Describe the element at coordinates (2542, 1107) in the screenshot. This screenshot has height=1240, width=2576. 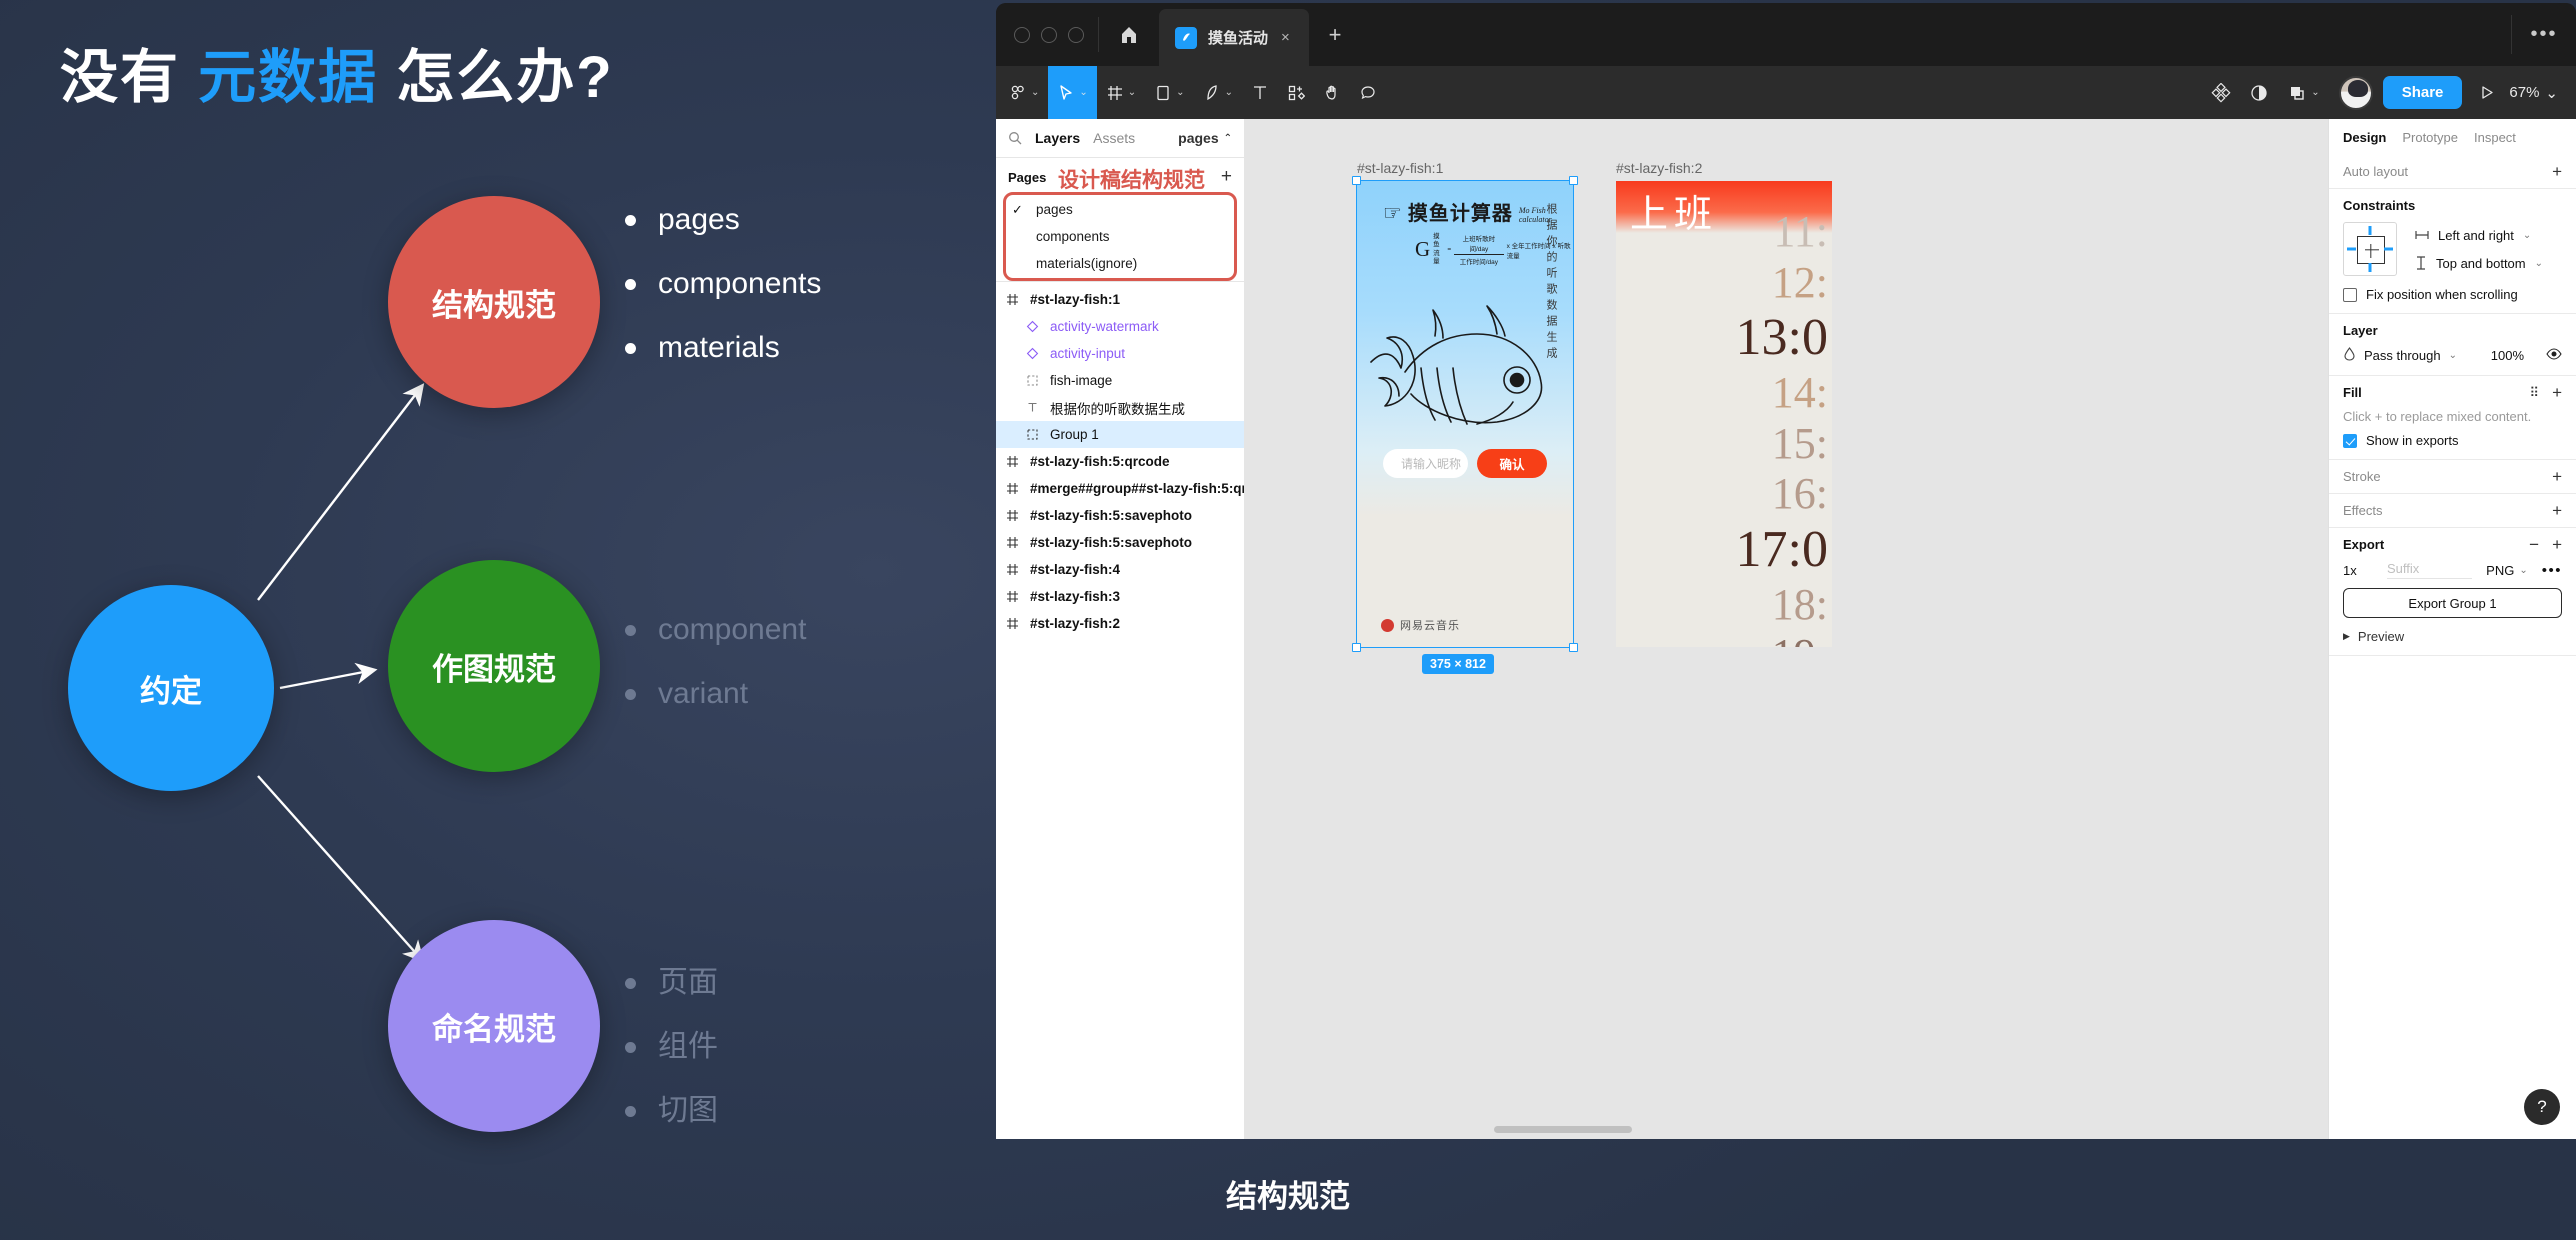
I see `help-button: ?` at that location.